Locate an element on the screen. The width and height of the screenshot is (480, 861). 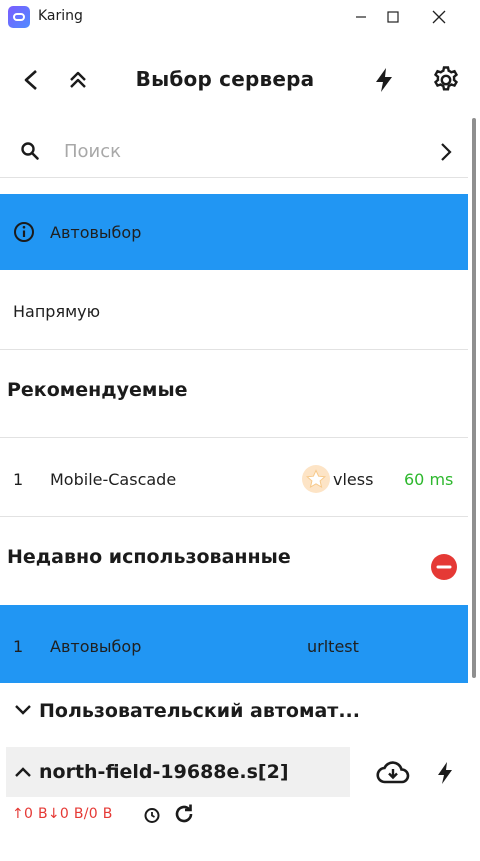
app-logo-icon is located at coordinates (19, 17).